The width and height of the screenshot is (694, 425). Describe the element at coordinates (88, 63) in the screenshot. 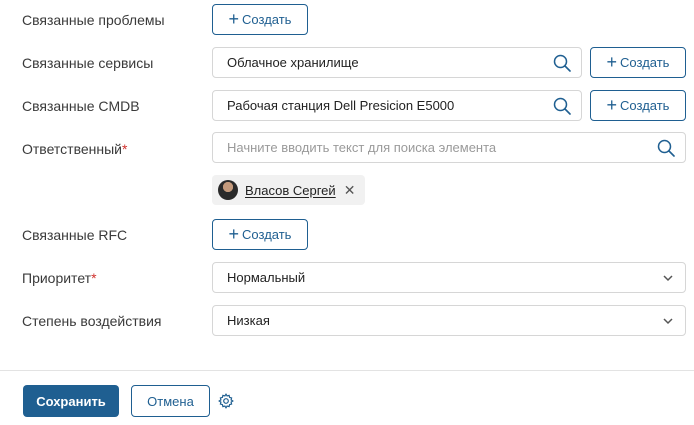

I see `related-services-label: Связанные сервисы` at that location.